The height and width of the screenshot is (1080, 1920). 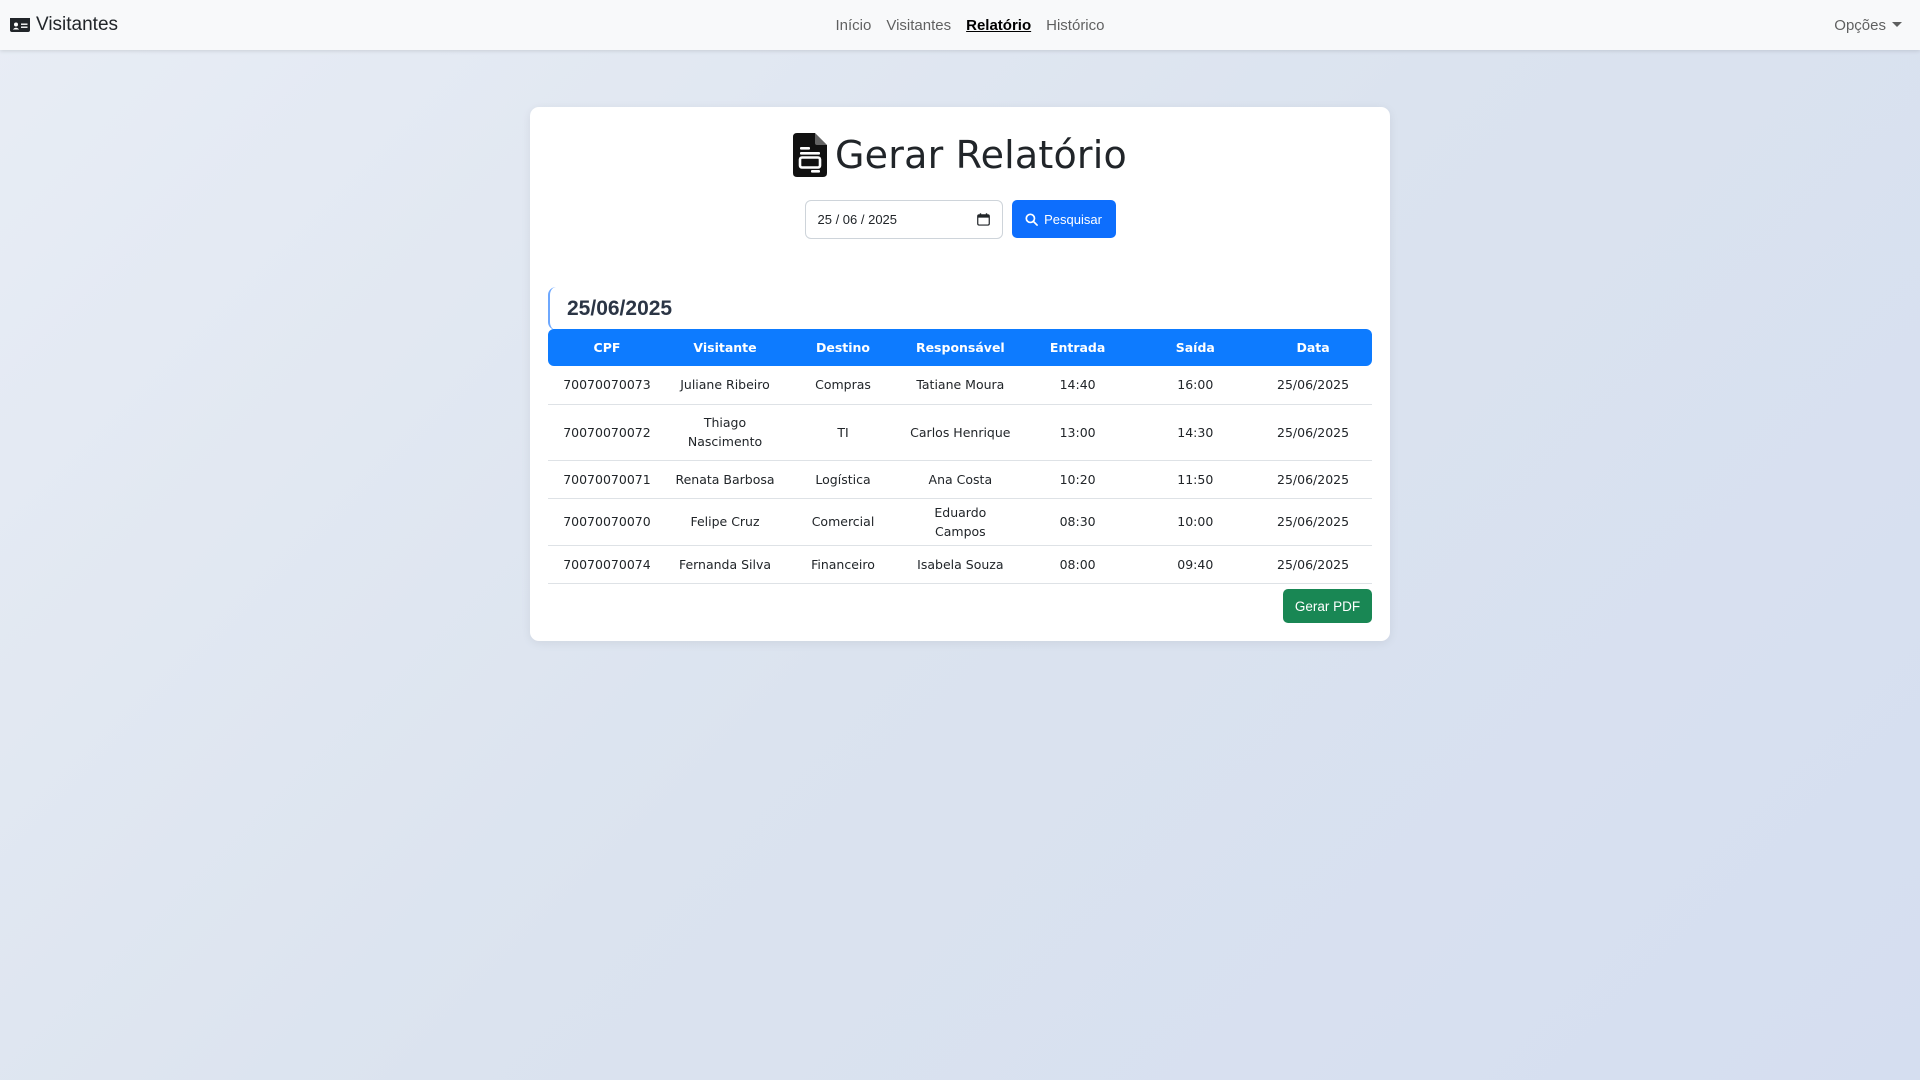 What do you see at coordinates (725, 479) in the screenshot?
I see `cell-visitante: Renata Barbosa` at bounding box center [725, 479].